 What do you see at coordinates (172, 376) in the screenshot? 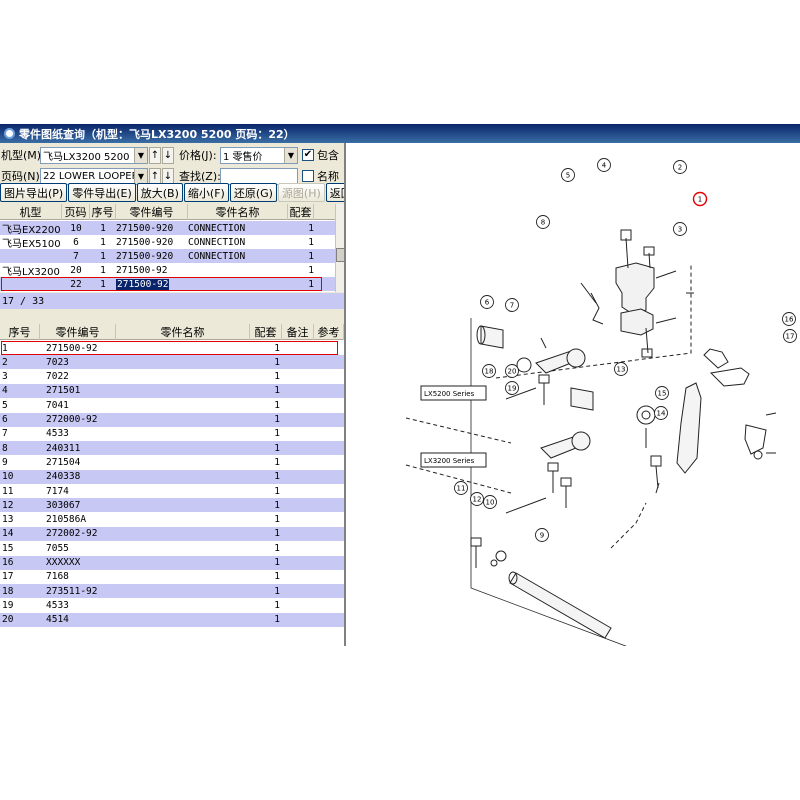
I see `table-row: 3 7022 1` at bounding box center [172, 376].